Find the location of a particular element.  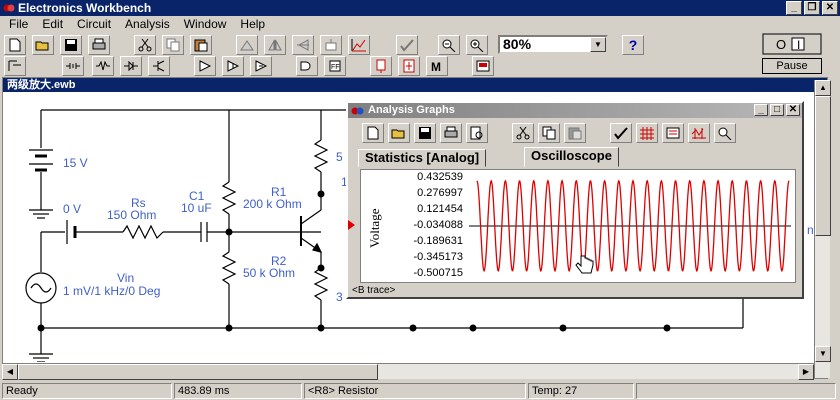

partial-label-3: 3 is located at coordinates (339, 297).